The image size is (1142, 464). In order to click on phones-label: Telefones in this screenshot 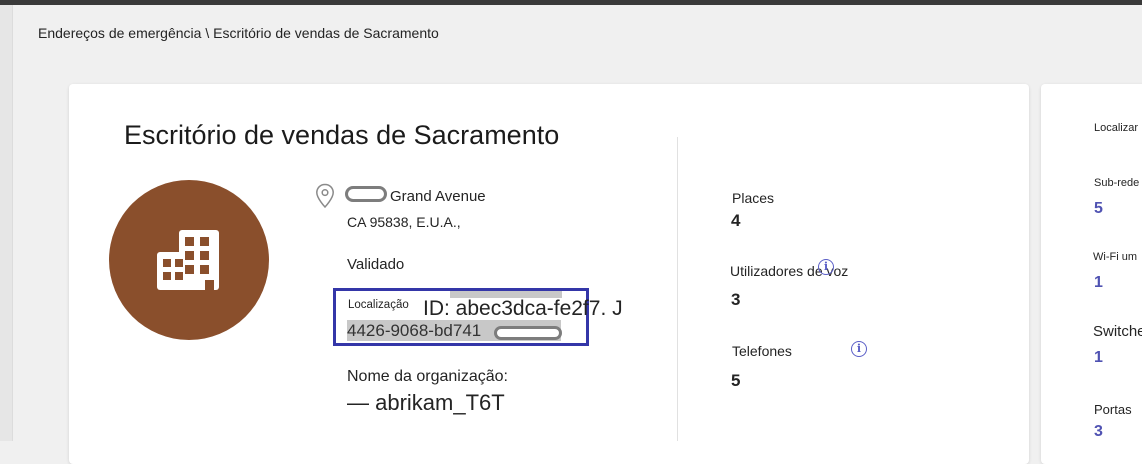, I will do `click(762, 351)`.